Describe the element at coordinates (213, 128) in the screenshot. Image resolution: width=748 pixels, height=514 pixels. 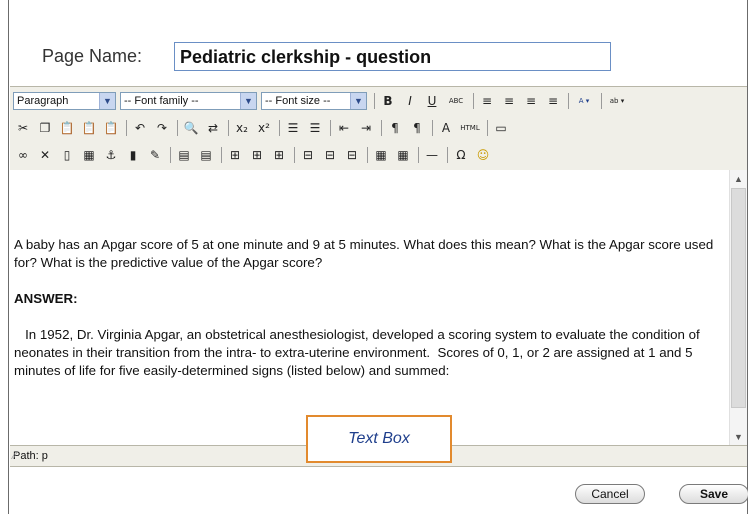
I see `replace-icon: ⇄` at that location.